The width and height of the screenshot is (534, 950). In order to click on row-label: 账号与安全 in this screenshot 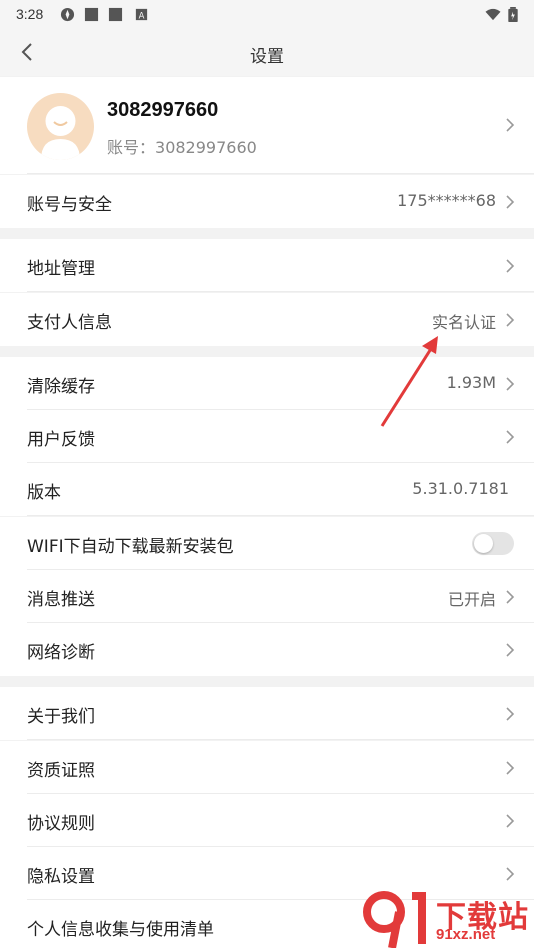, I will do `click(69, 205)`.